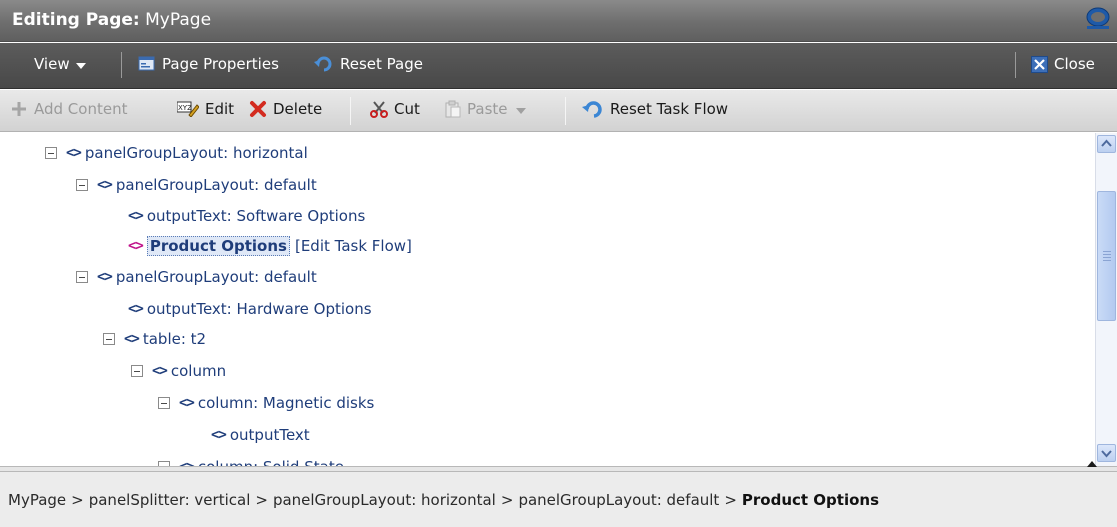 The height and width of the screenshot is (527, 1117). I want to click on scroll-up-button, so click(1106, 144).